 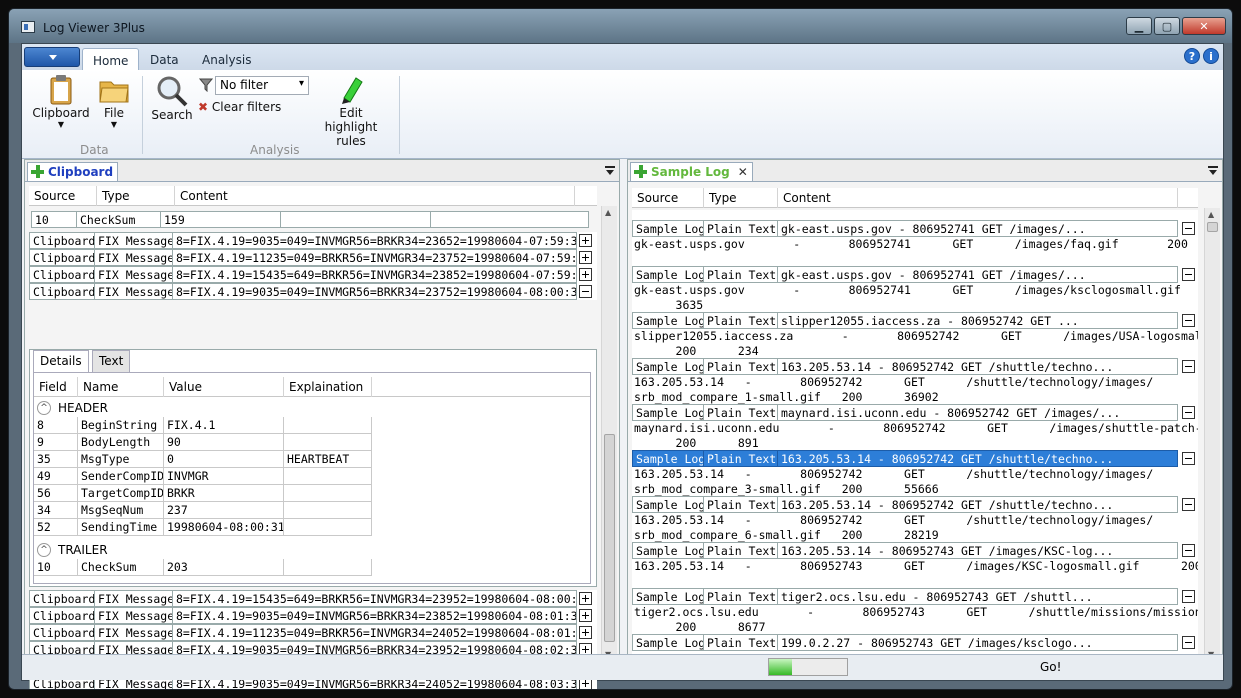 What do you see at coordinates (1204, 26) in the screenshot?
I see `close-button: ✕` at bounding box center [1204, 26].